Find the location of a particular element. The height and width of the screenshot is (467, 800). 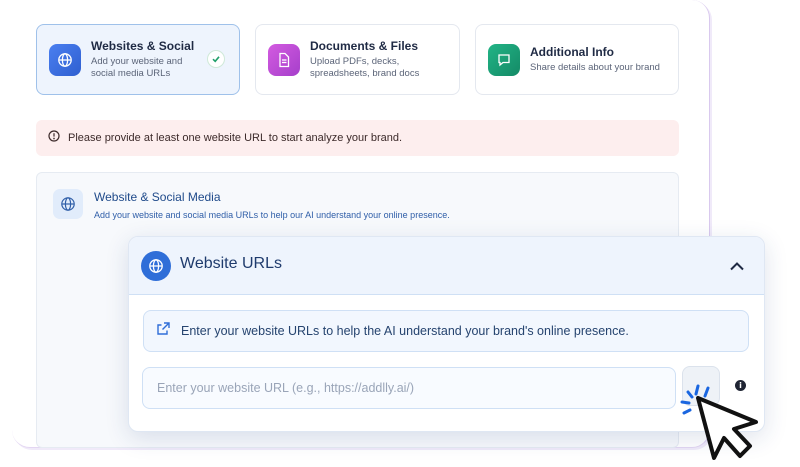

step-desc: Share details about your brand is located at coordinates (595, 67).